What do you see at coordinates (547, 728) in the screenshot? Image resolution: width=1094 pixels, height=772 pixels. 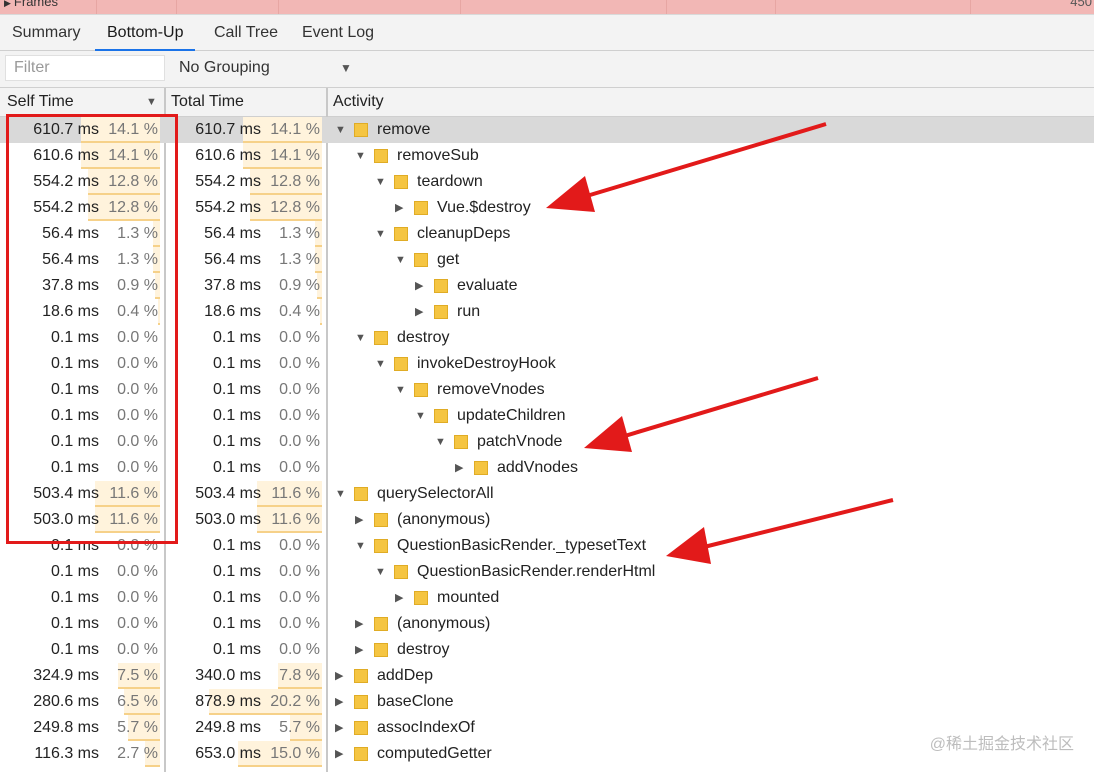 I see `tree-row: 249.8 ms 5.7 % 249.8 ms 5.7 % ▶ assocIndexOf` at bounding box center [547, 728].